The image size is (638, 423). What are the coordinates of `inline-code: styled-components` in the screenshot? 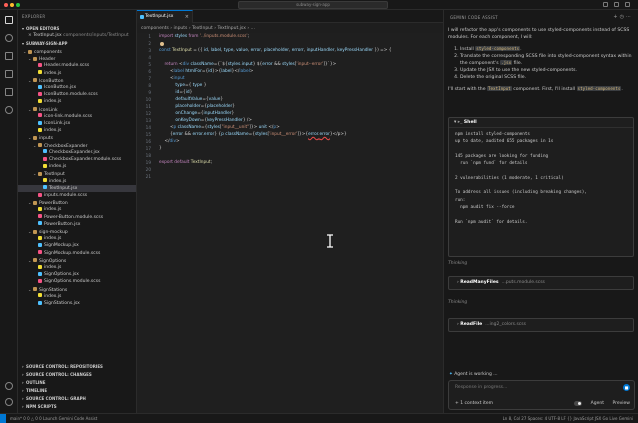 It's located at (599, 89).